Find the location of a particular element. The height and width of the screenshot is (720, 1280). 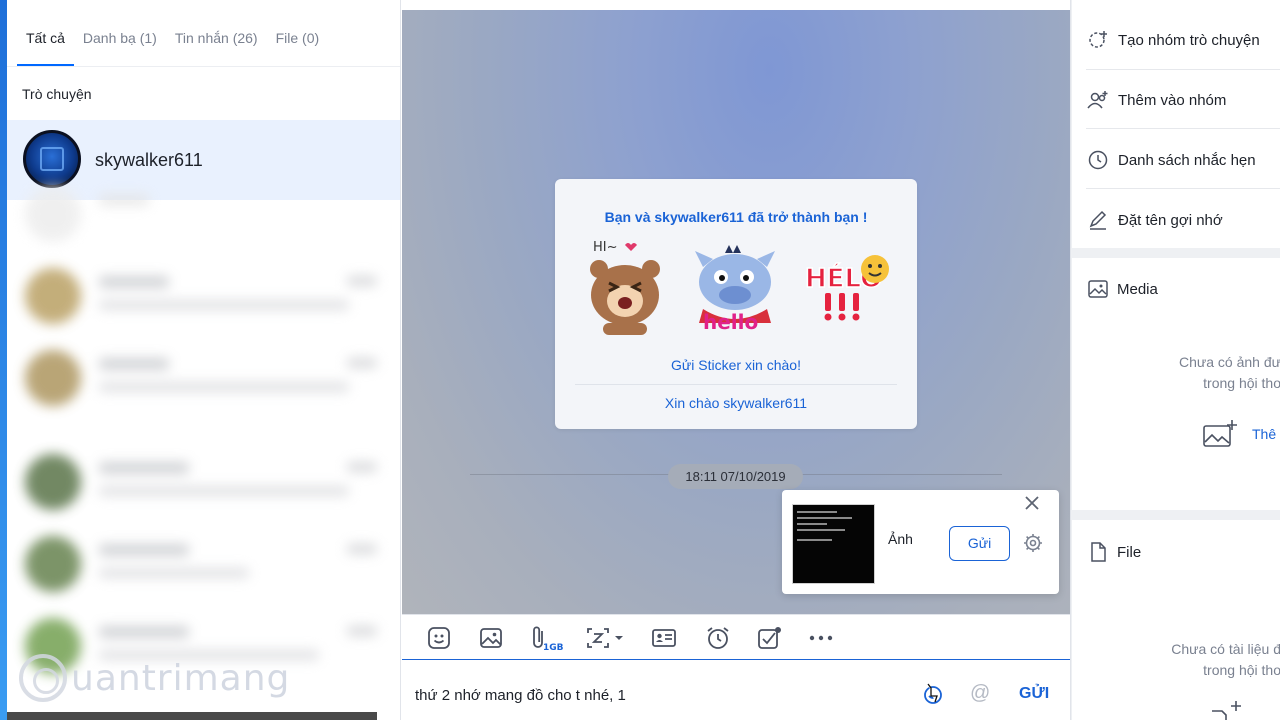

watermark: uantrimang is located at coordinates (154, 678).